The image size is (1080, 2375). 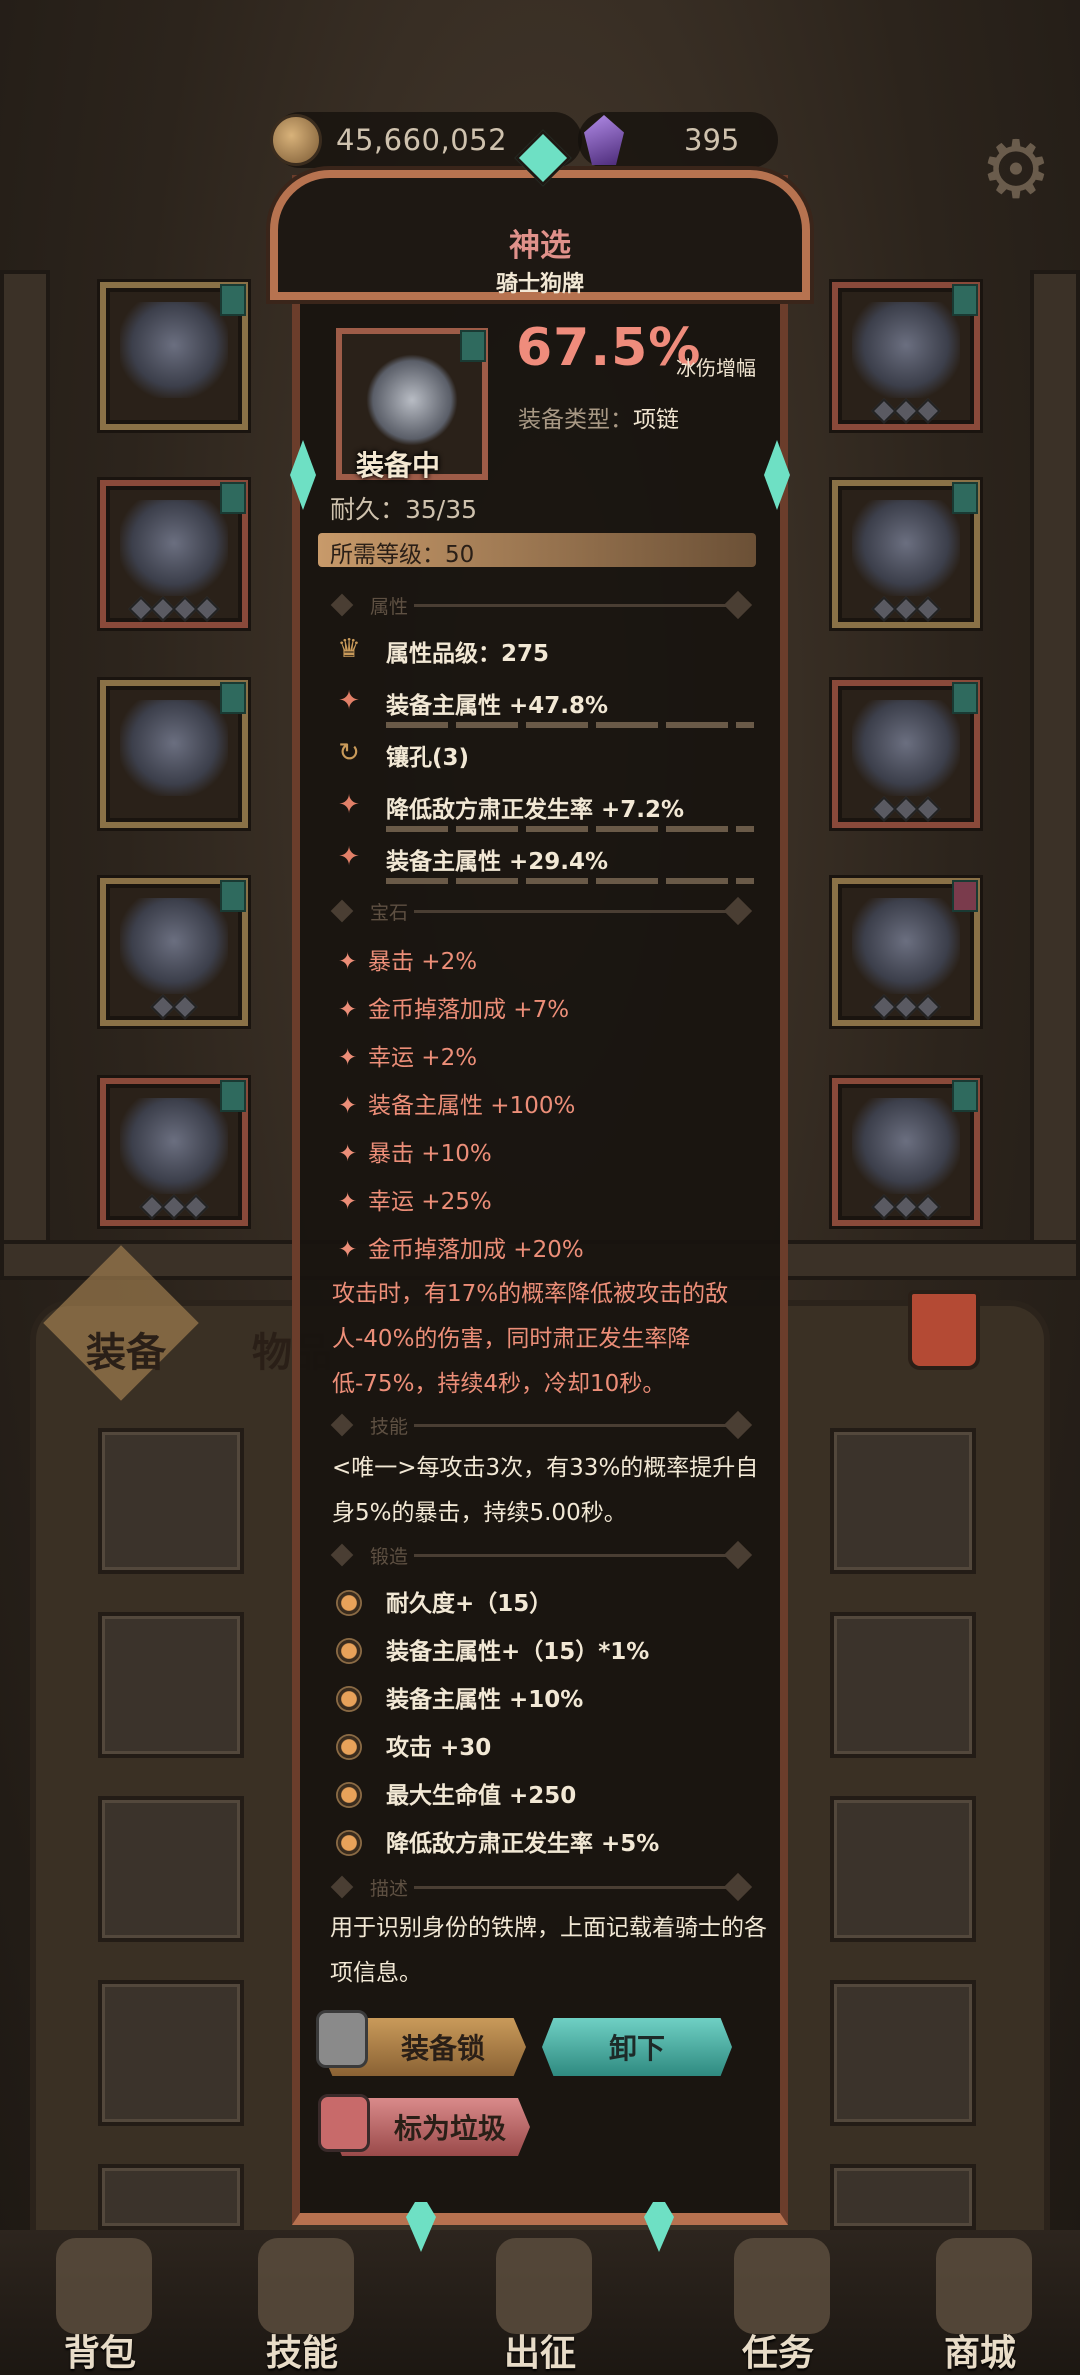 What do you see at coordinates (944, 1330) in the screenshot?
I see `trash-icon` at bounding box center [944, 1330].